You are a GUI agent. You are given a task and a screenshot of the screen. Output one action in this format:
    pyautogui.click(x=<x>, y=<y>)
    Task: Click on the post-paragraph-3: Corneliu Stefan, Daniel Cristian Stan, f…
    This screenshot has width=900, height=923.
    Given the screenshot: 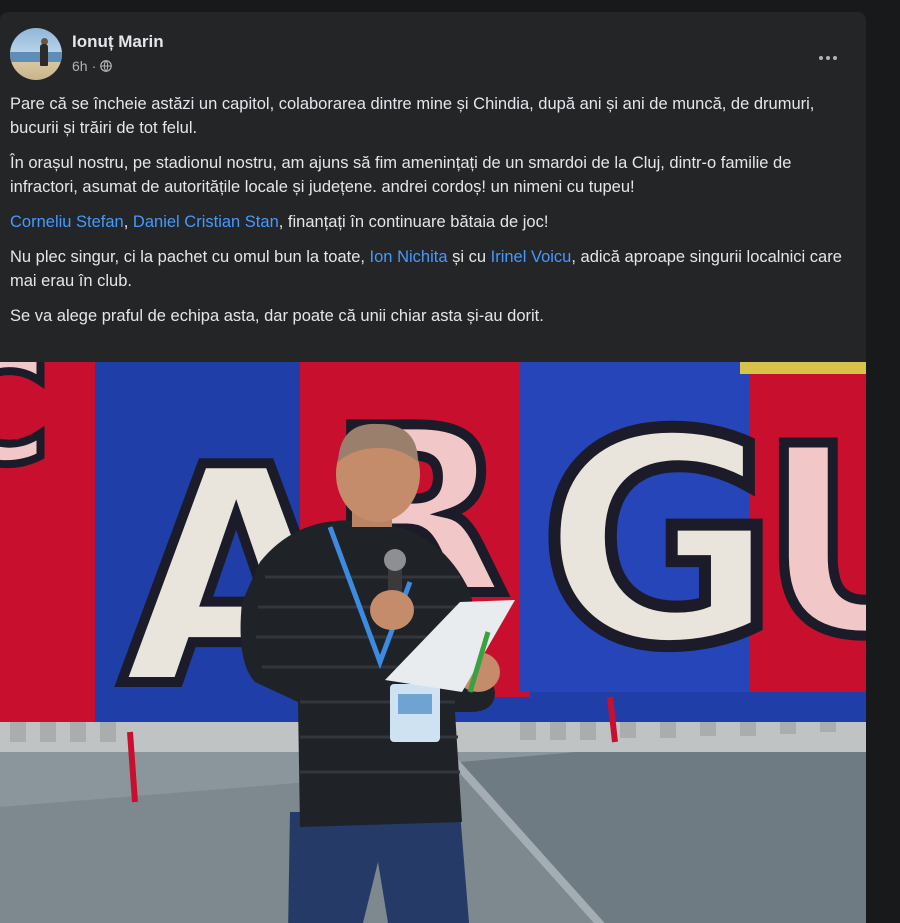 What is the action you would take?
    pyautogui.click(x=430, y=222)
    